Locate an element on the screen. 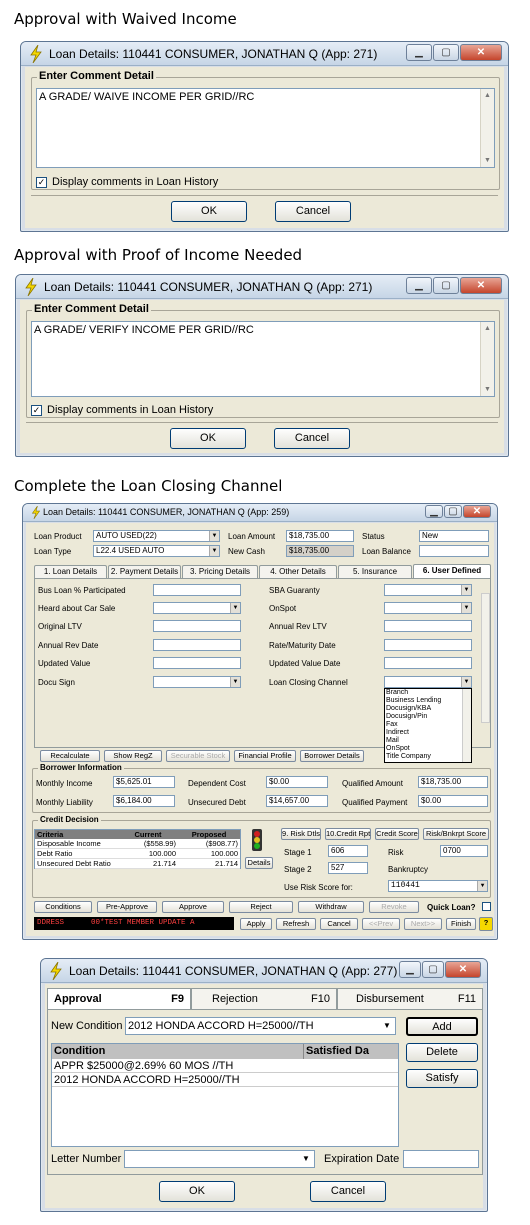 The height and width of the screenshot is (1225, 530). docu-sign-select: ▼ is located at coordinates (197, 682).